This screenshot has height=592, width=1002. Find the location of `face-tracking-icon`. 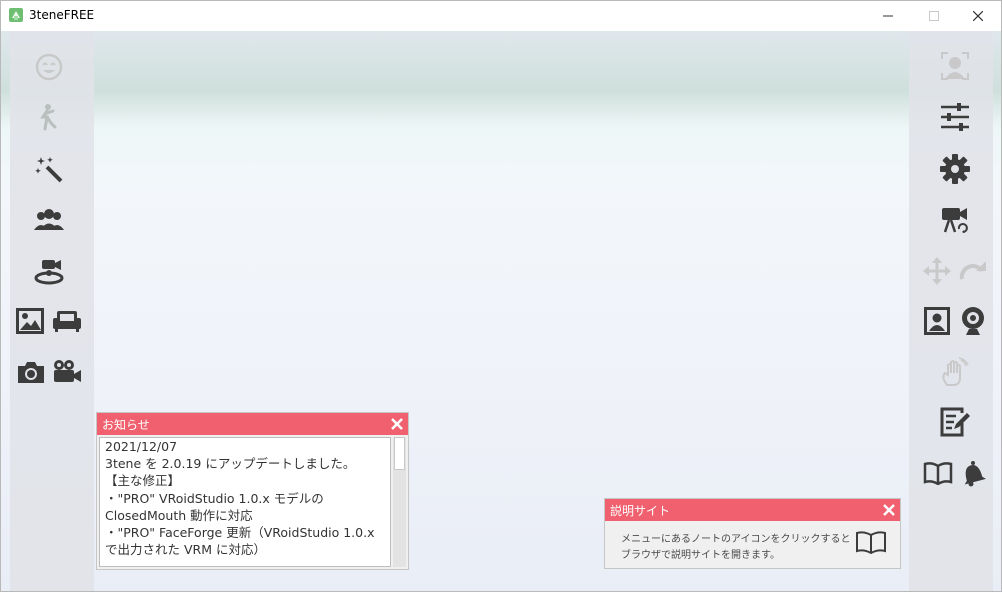

face-tracking-icon is located at coordinates (955, 66).